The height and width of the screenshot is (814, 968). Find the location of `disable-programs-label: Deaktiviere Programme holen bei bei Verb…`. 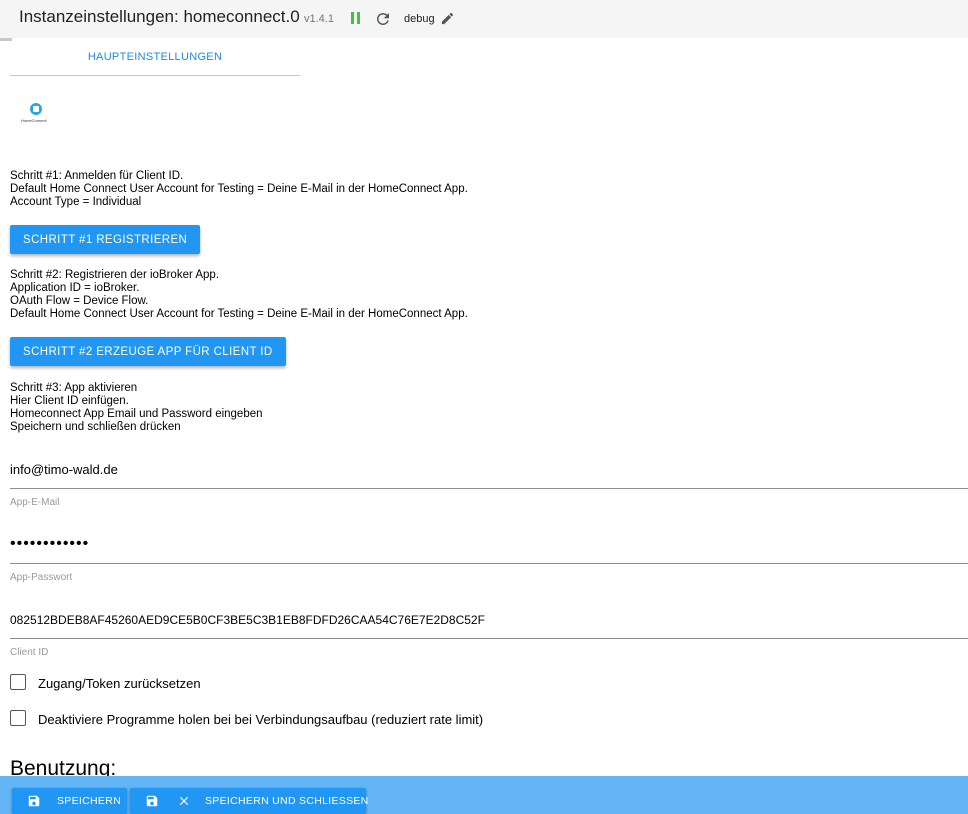

disable-programs-label: Deaktiviere Programme holen bei bei Verb… is located at coordinates (261, 719).